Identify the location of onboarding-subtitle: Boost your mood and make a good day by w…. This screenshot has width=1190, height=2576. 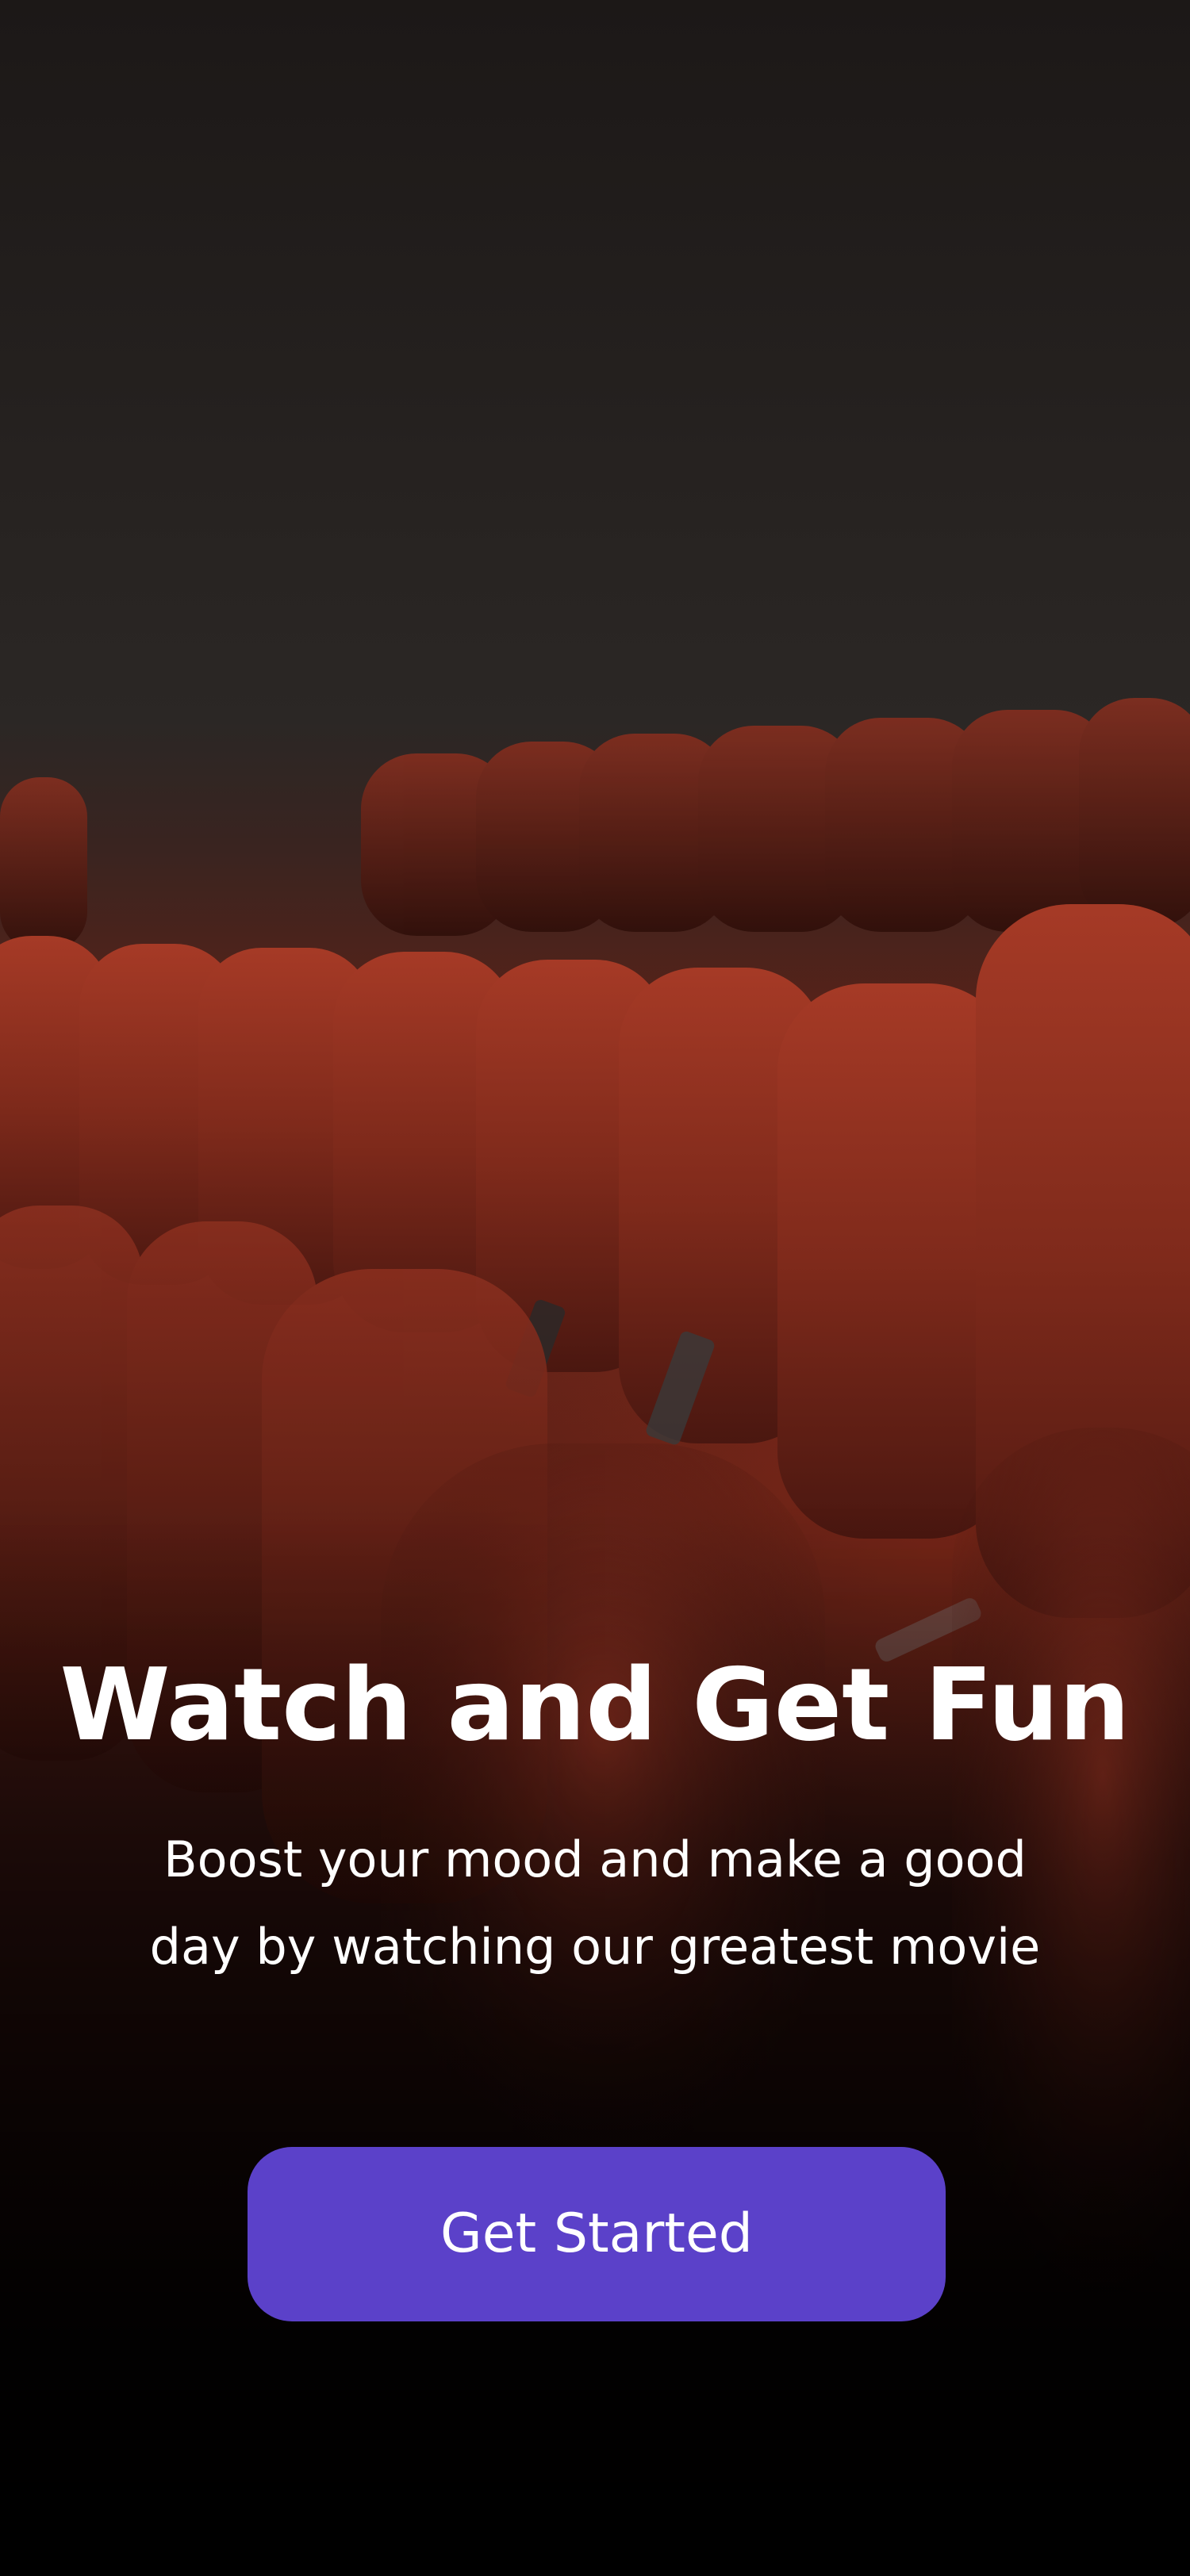
(595, 1903).